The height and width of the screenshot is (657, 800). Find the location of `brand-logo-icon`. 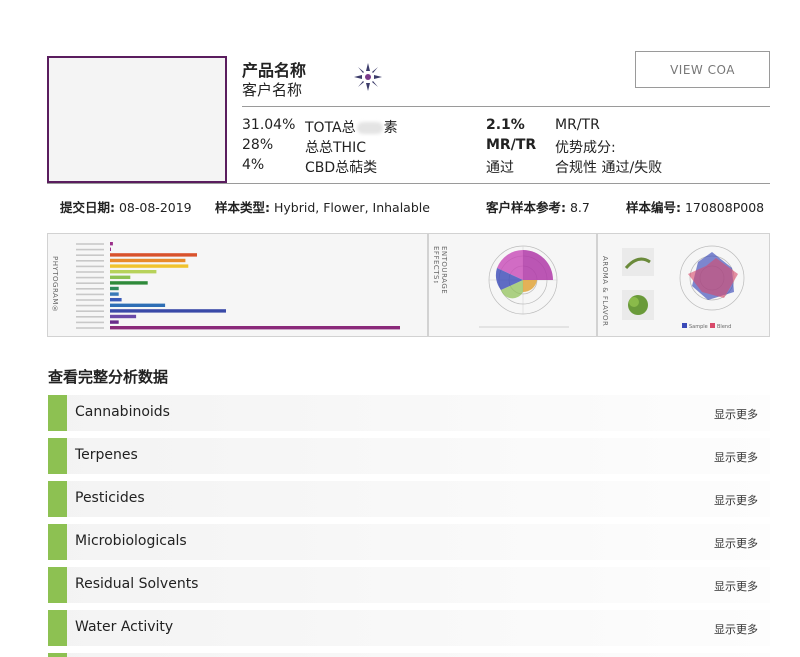

brand-logo-icon is located at coordinates (368, 77).